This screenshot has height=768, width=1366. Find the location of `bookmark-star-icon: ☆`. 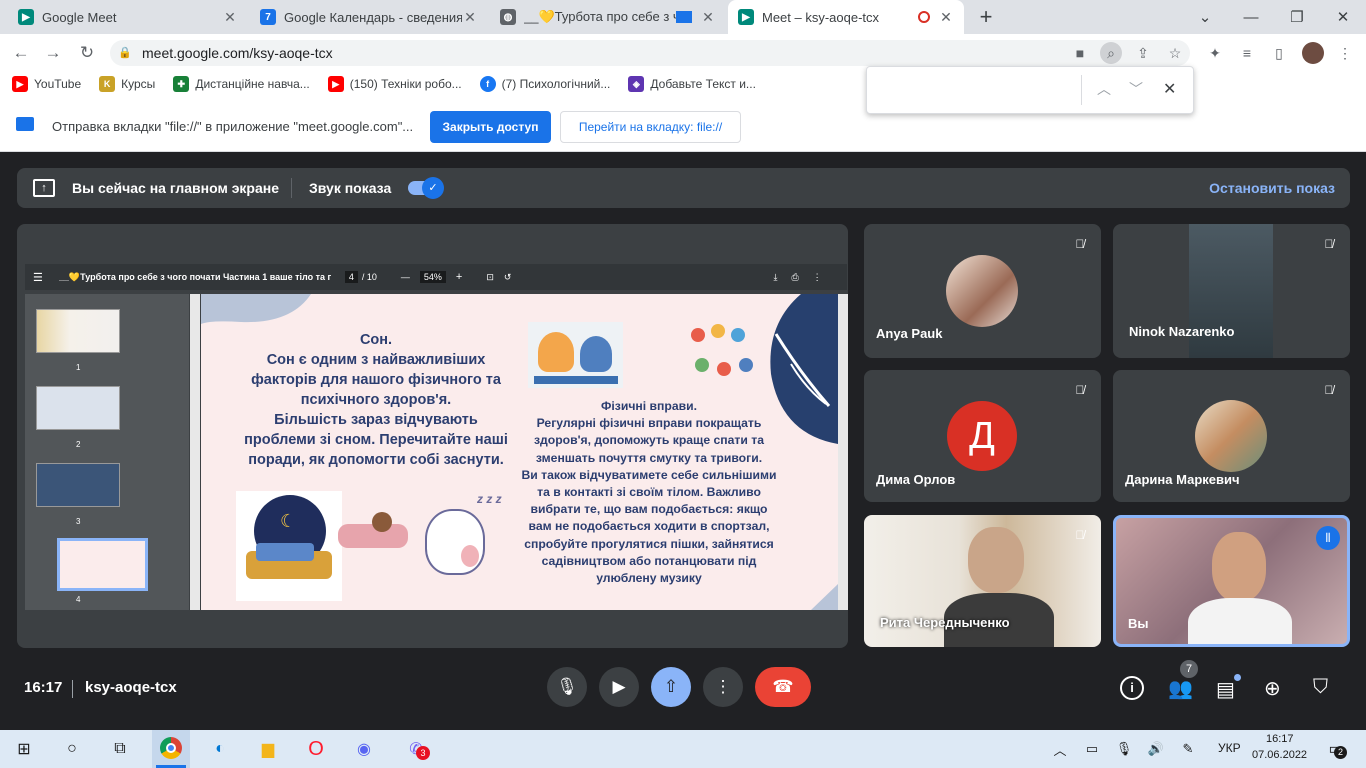

bookmark-star-icon: ☆ is located at coordinates (1175, 53).